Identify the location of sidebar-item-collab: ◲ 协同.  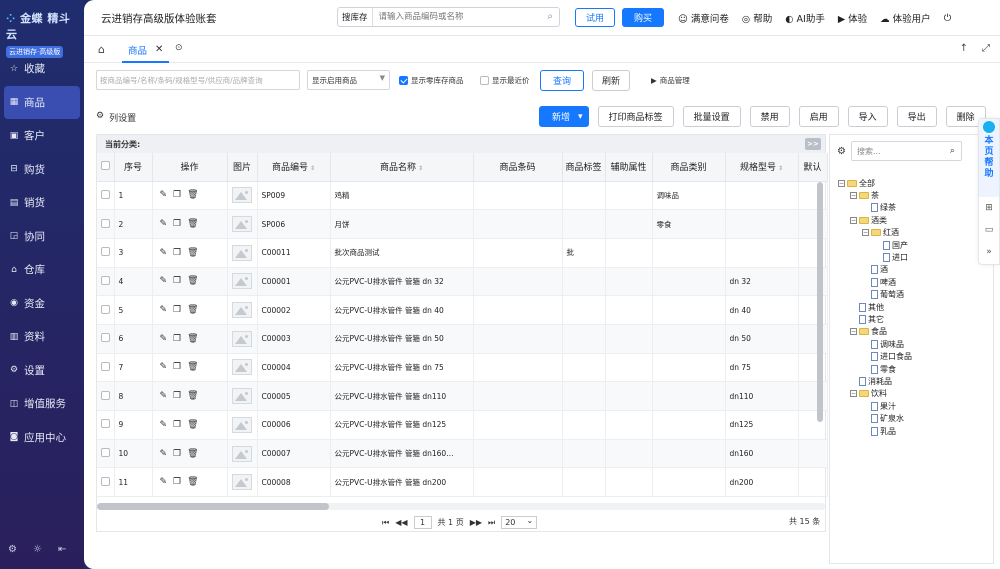
(42, 237).